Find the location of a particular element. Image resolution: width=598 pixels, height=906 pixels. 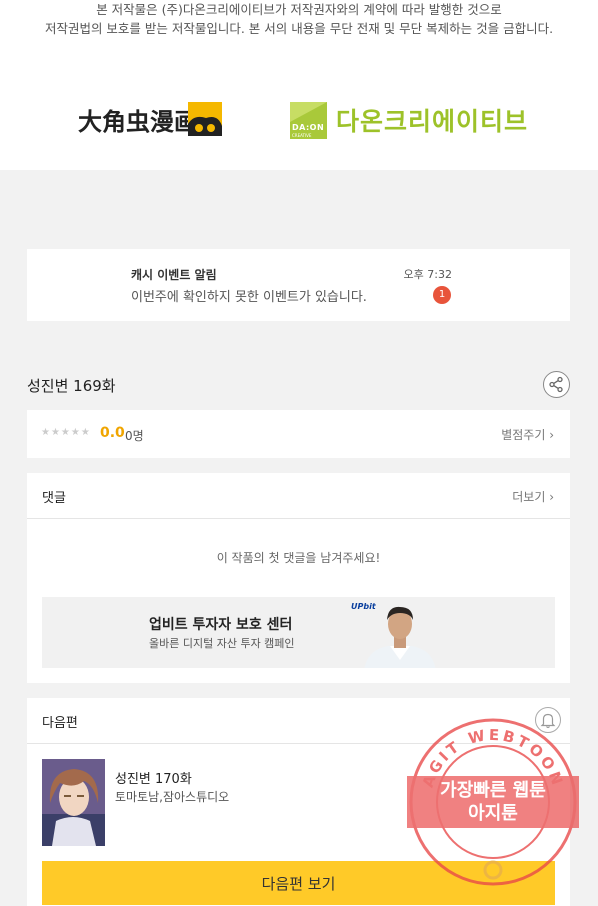

agit-webtoon-watermark: AGIT WEBTOON 가장빠른 웹툰 아지툰 is located at coordinates (493, 802).